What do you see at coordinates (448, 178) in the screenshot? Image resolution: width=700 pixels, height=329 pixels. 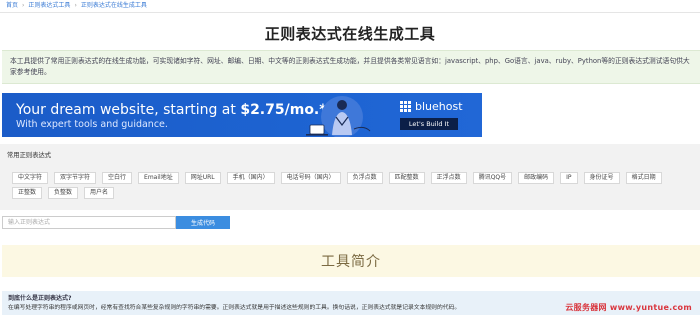 I see `tag-positive-float: 正浮点数` at bounding box center [448, 178].